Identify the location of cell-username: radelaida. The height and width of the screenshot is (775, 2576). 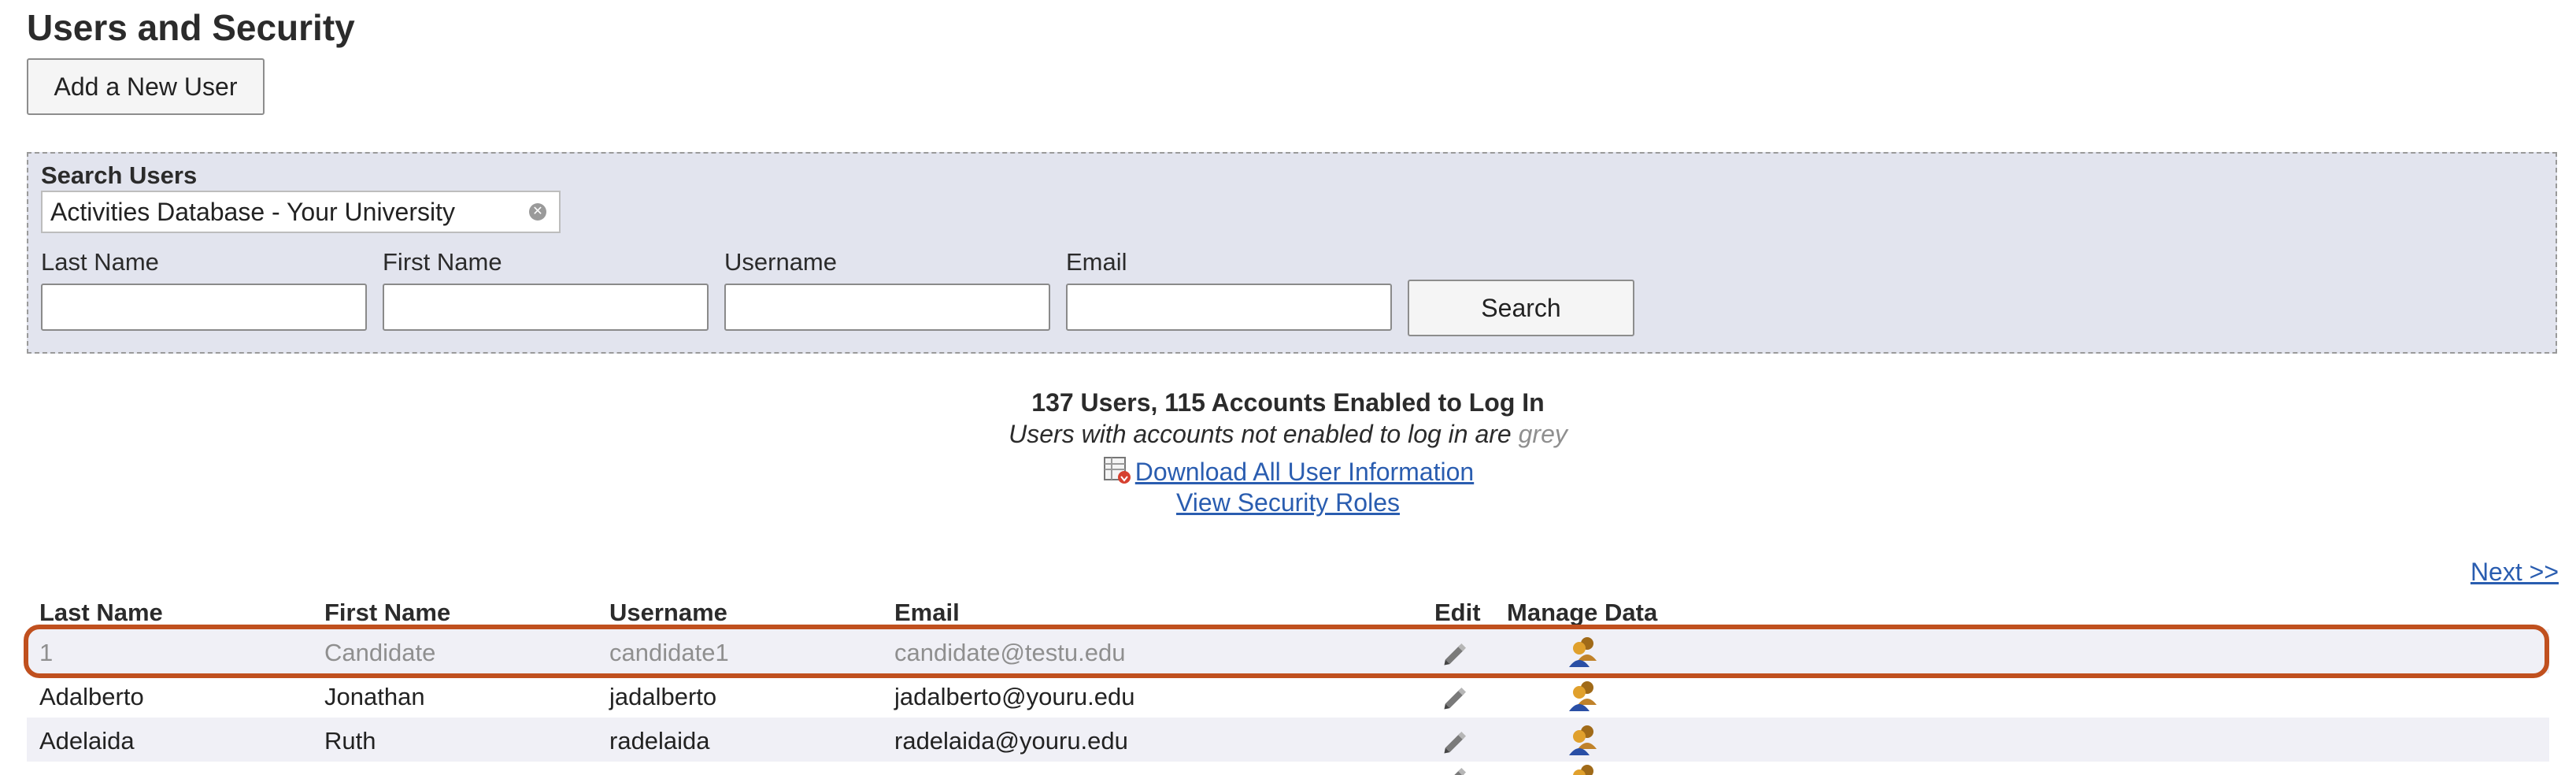
(659, 741).